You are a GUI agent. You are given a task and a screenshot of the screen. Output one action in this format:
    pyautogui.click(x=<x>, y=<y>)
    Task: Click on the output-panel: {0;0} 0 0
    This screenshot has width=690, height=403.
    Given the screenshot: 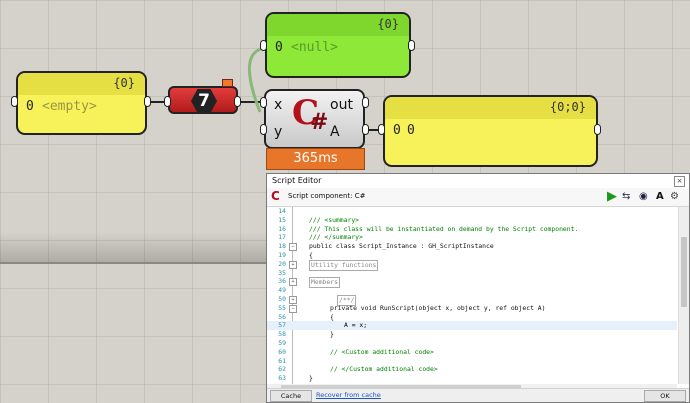 What is the action you would take?
    pyautogui.click(x=490, y=131)
    